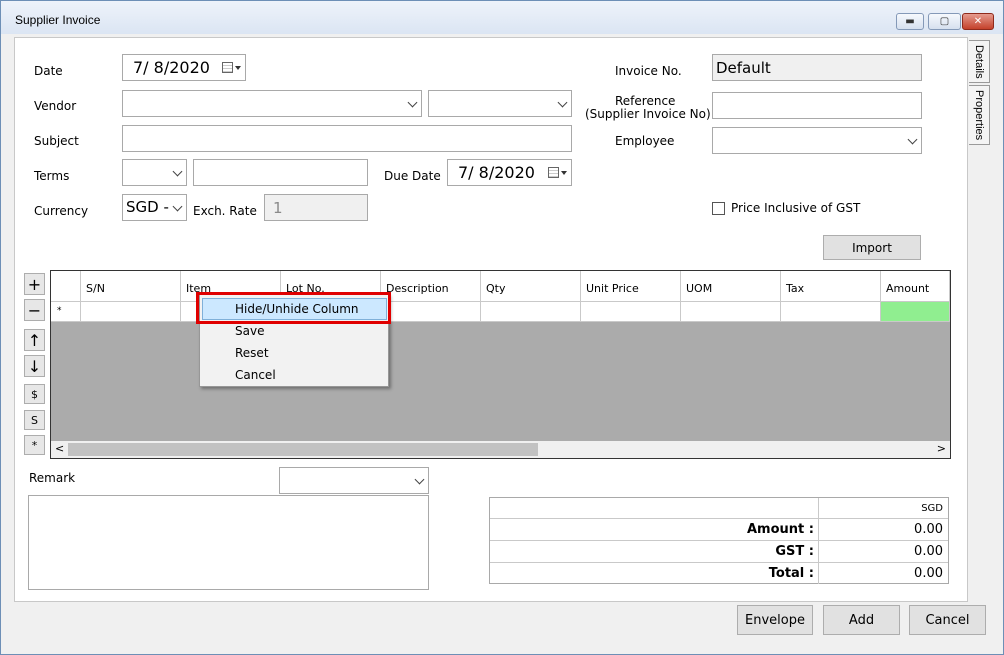 The image size is (1004, 655). What do you see at coordinates (272, 103) in the screenshot?
I see `vendor-select` at bounding box center [272, 103].